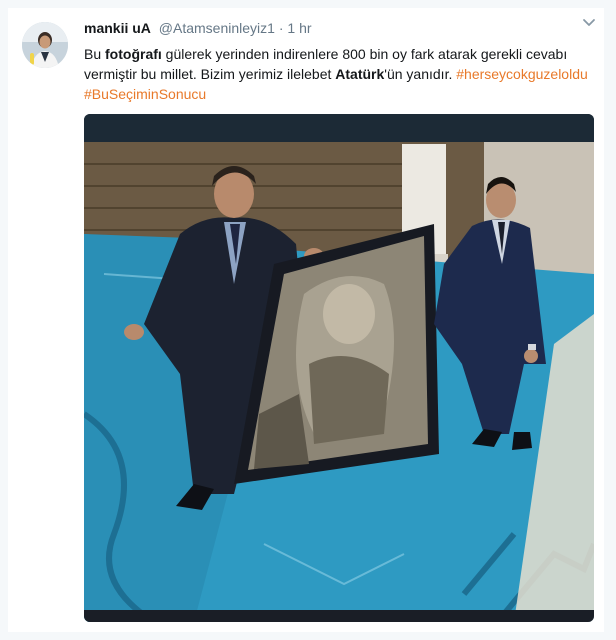  I want to click on chevron-down-icon, so click(589, 23).